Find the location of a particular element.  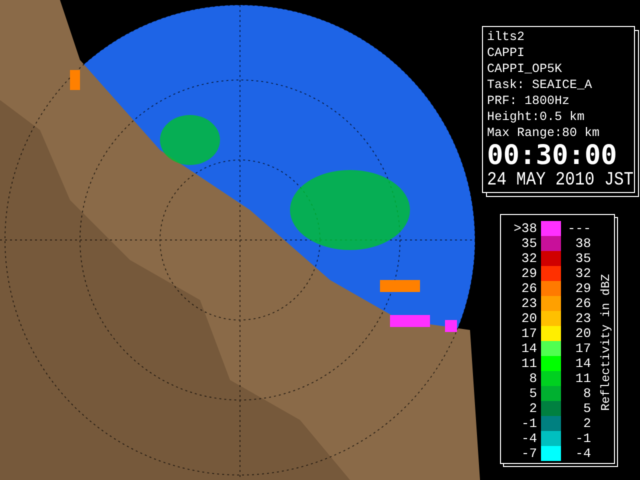

legend-low-value: -1 is located at coordinates (528, 423).